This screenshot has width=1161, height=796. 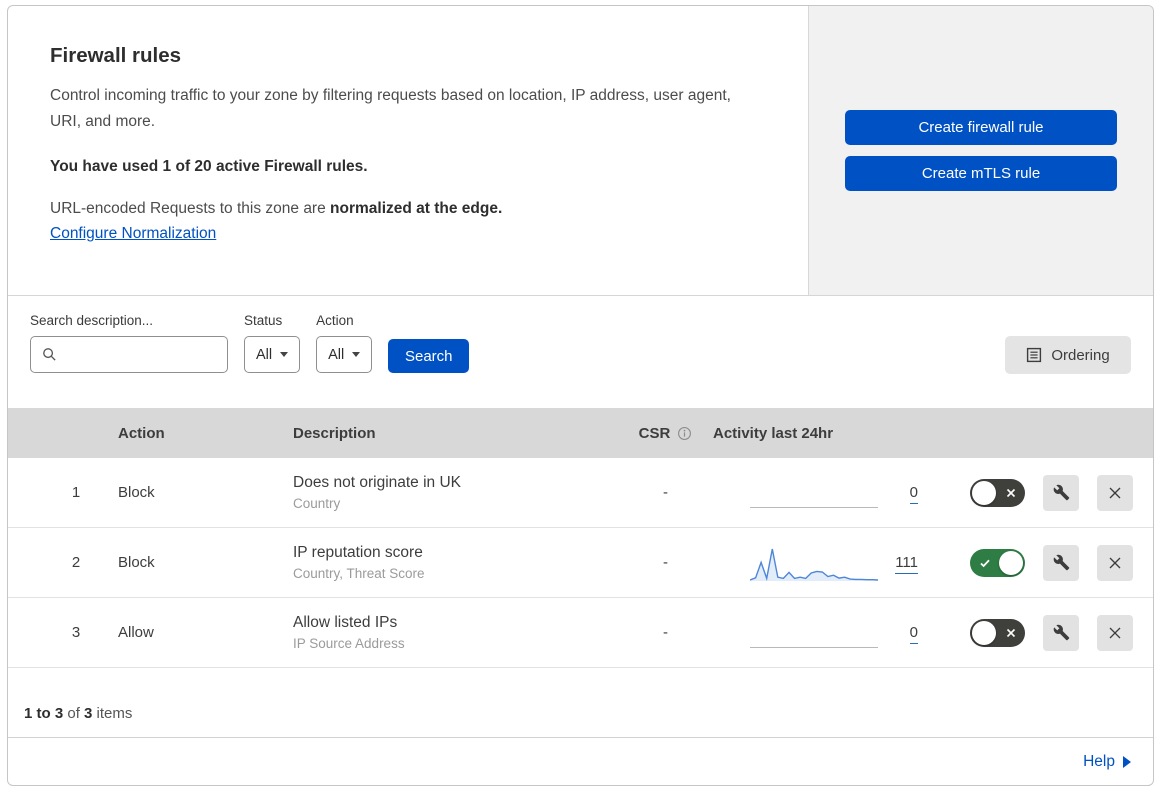 I want to click on column-csr: CSR, so click(x=650, y=433).